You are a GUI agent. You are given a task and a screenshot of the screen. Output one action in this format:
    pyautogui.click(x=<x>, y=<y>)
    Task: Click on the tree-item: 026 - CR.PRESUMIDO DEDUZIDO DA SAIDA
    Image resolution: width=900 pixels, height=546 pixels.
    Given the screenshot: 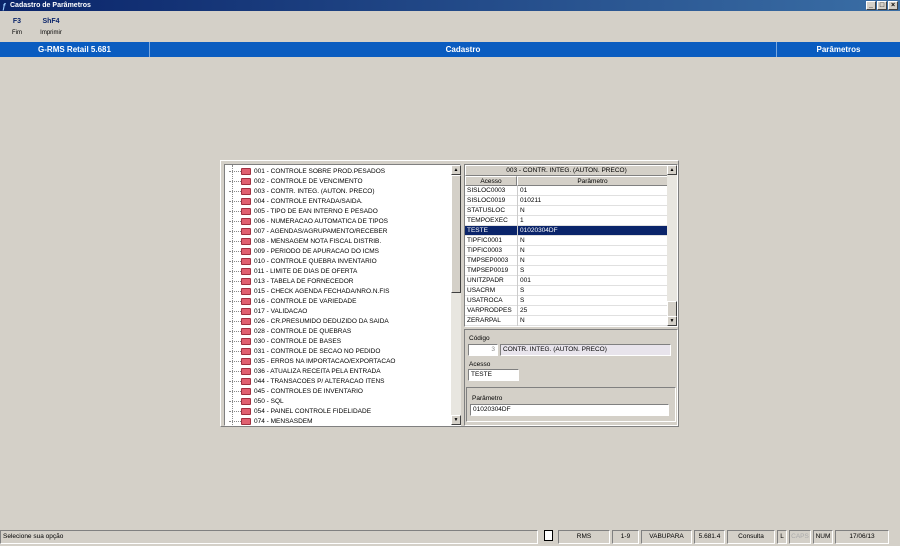 What is the action you would take?
    pyautogui.click(x=309, y=322)
    